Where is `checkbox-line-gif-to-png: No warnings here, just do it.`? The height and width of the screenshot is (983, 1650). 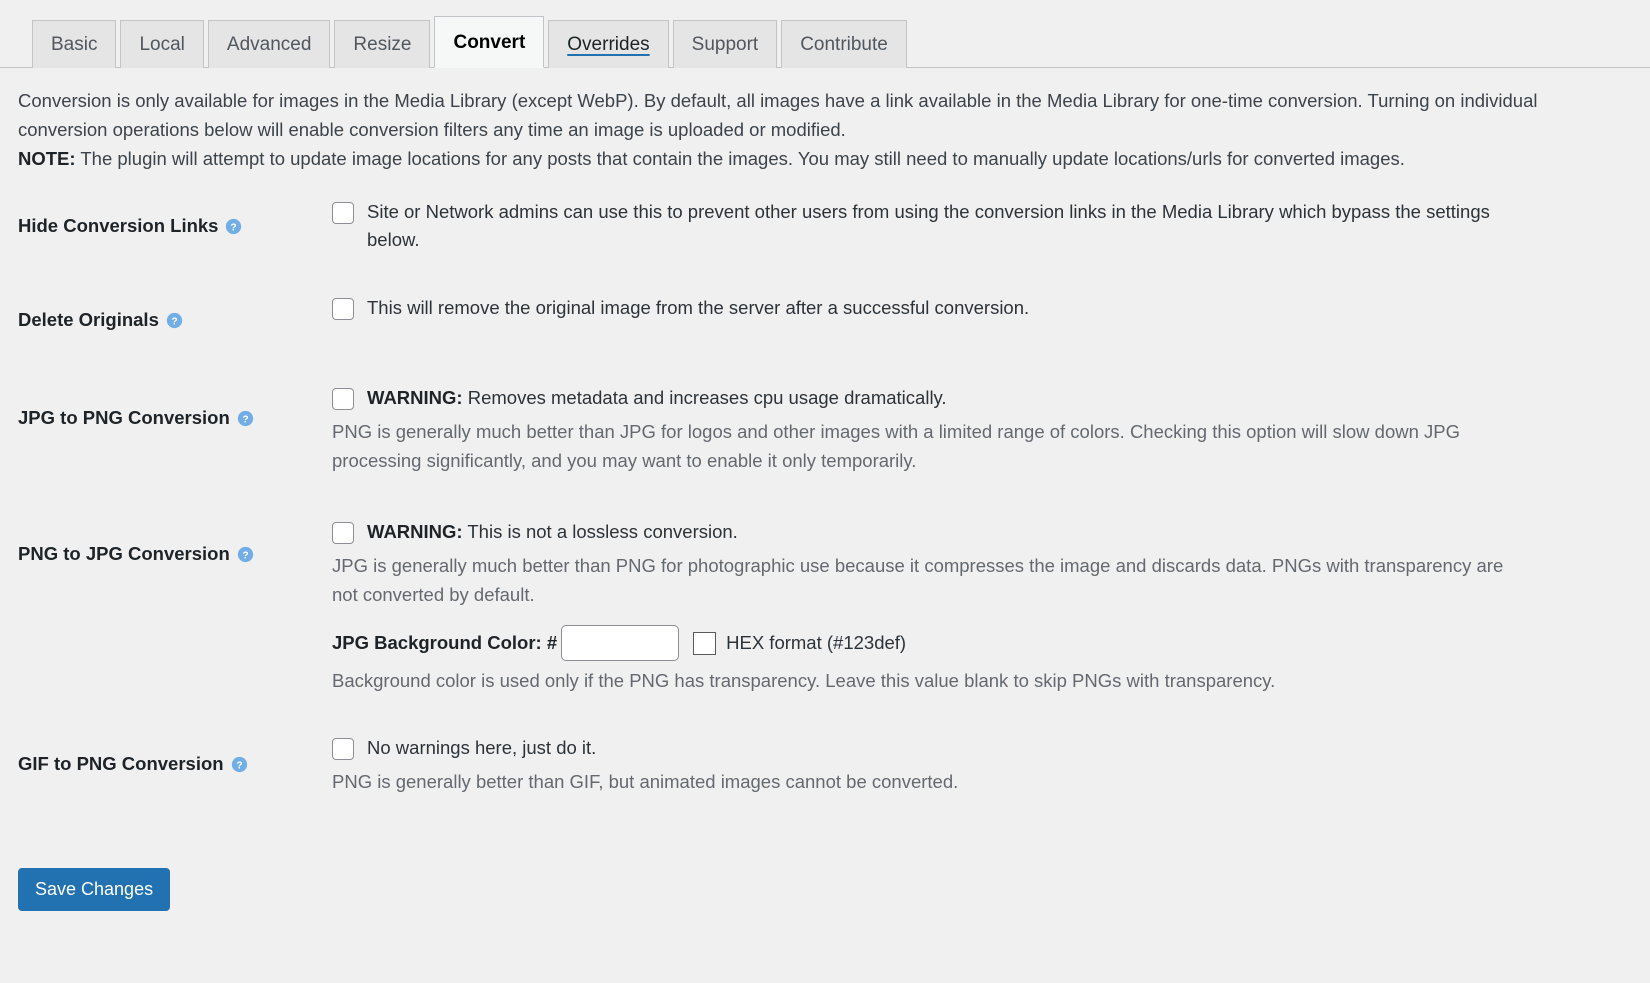 checkbox-line-gif-to-png: No warnings here, just do it. is located at coordinates (981, 748).